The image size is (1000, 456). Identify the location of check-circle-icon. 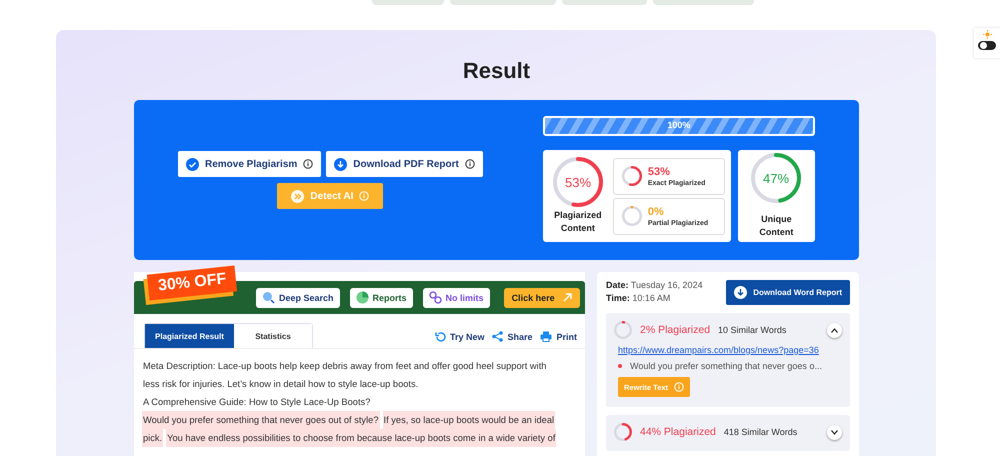
(192, 164).